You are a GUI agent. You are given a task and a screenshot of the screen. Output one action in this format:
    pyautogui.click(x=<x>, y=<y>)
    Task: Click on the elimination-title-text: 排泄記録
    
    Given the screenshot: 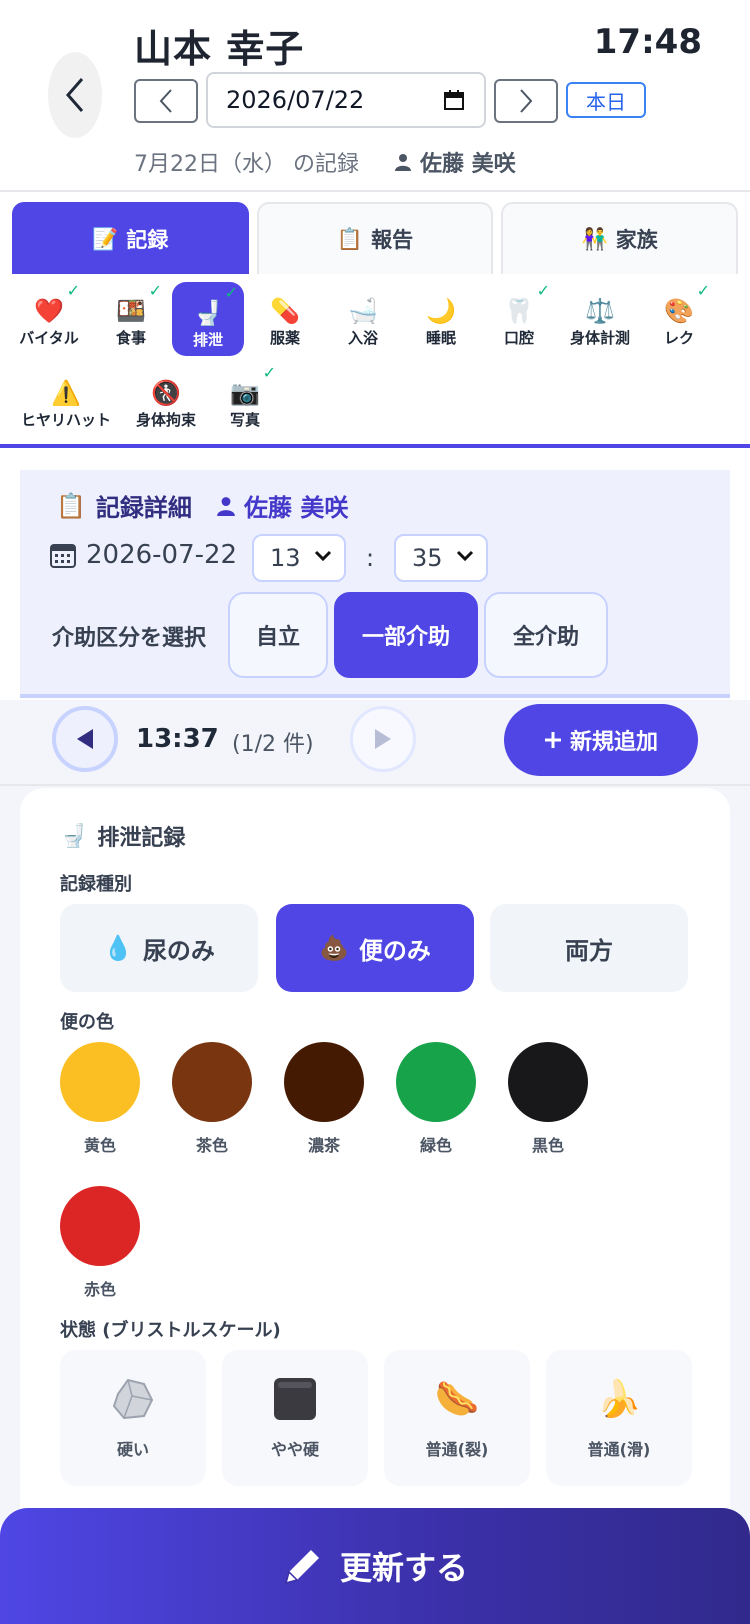 What is the action you would take?
    pyautogui.click(x=141, y=838)
    